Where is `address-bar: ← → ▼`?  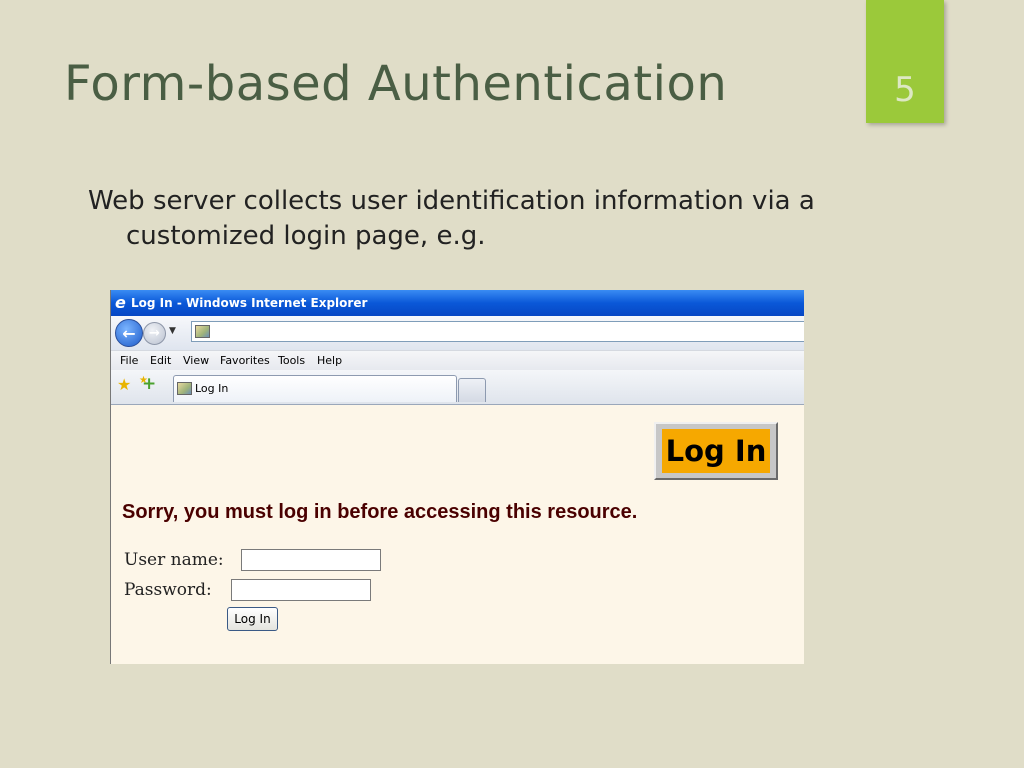 address-bar: ← → ▼ is located at coordinates (457, 333).